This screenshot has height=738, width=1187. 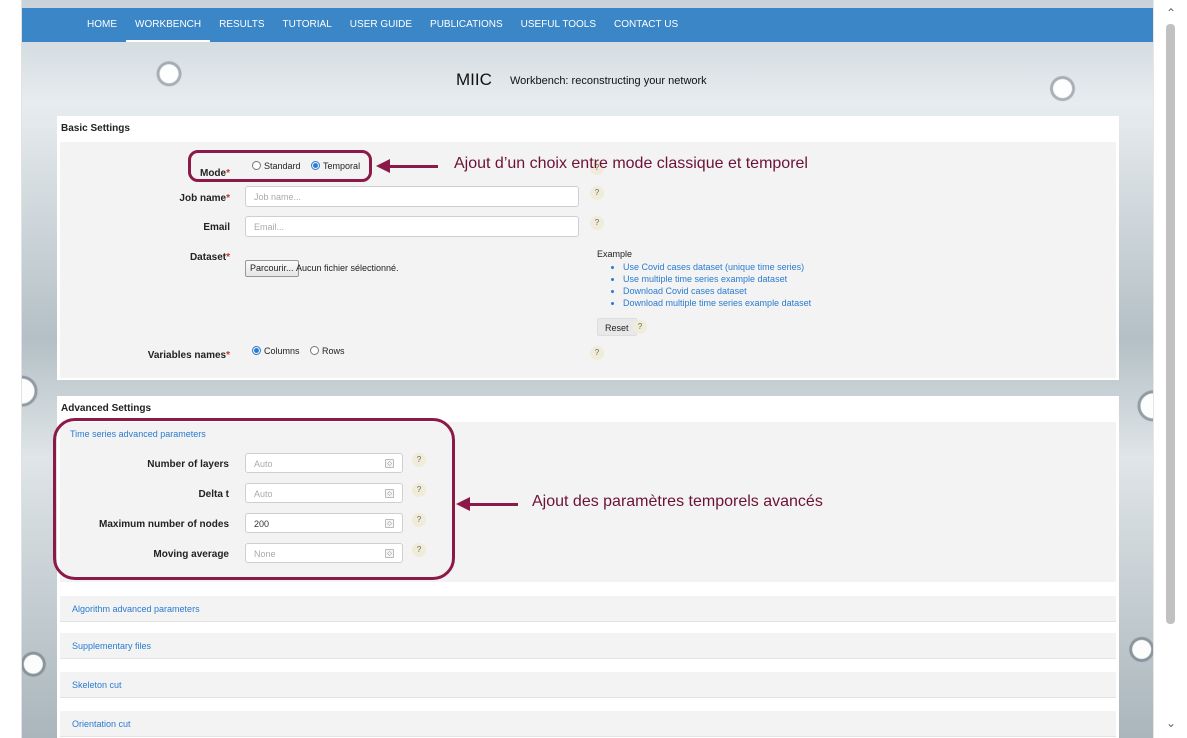 I want to click on left-gutter, so click(x=11, y=369).